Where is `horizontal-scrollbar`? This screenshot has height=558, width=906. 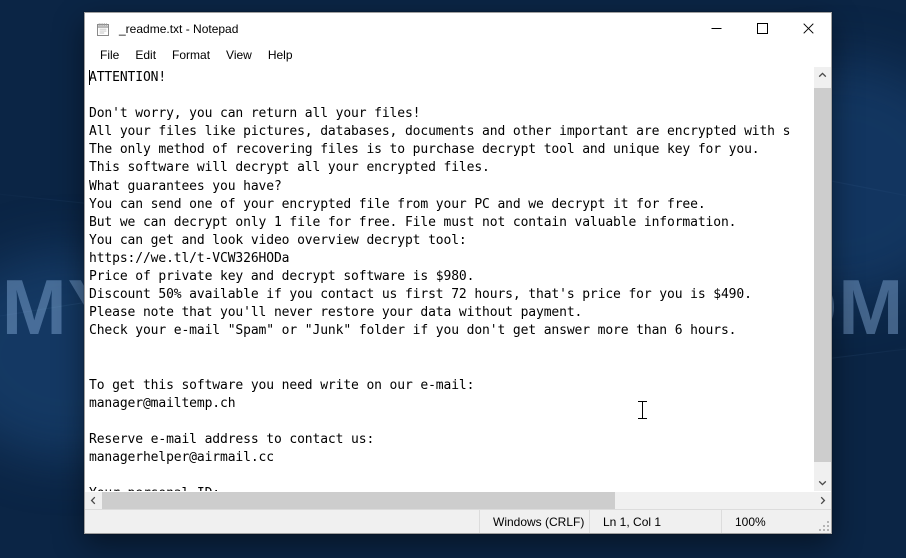
horizontal-scrollbar is located at coordinates (458, 500).